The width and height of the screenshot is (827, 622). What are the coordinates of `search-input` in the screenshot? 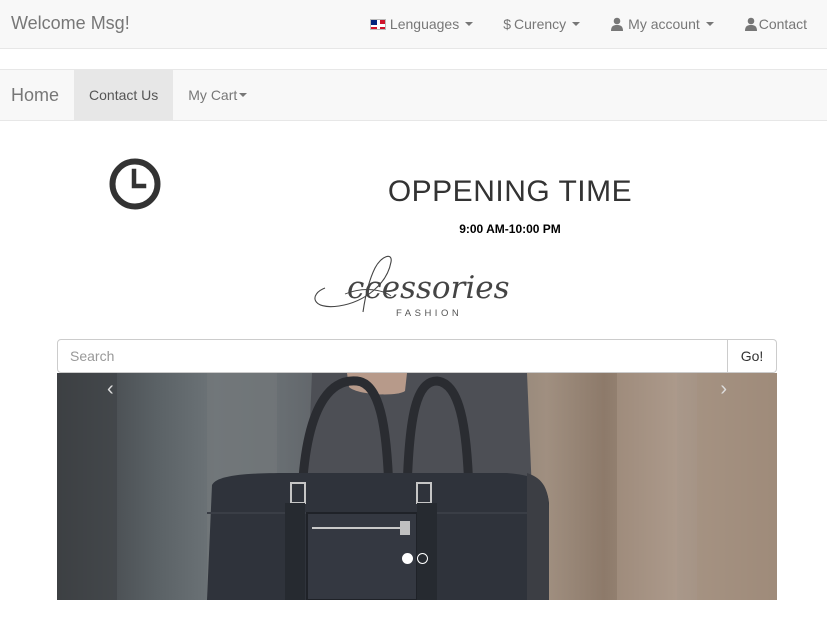 It's located at (392, 356).